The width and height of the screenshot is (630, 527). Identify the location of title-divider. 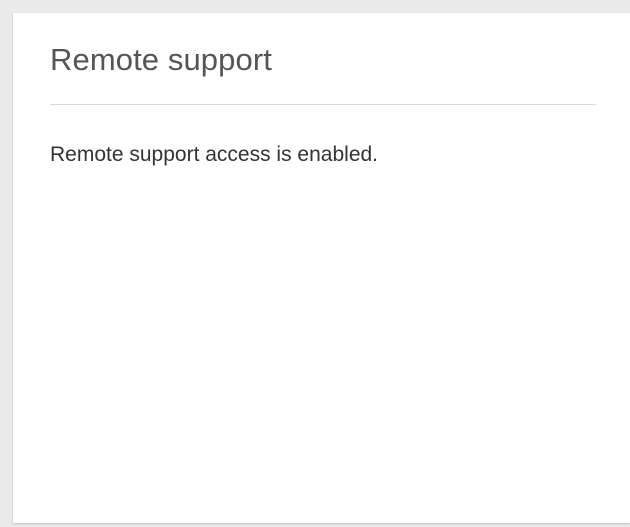
(323, 104).